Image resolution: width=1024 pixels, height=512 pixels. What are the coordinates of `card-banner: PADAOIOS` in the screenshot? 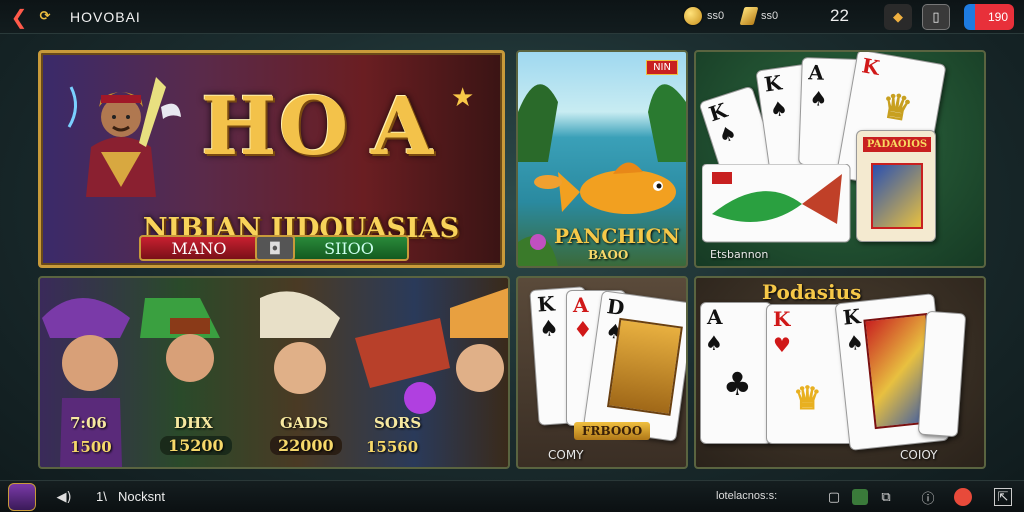 It's located at (897, 144).